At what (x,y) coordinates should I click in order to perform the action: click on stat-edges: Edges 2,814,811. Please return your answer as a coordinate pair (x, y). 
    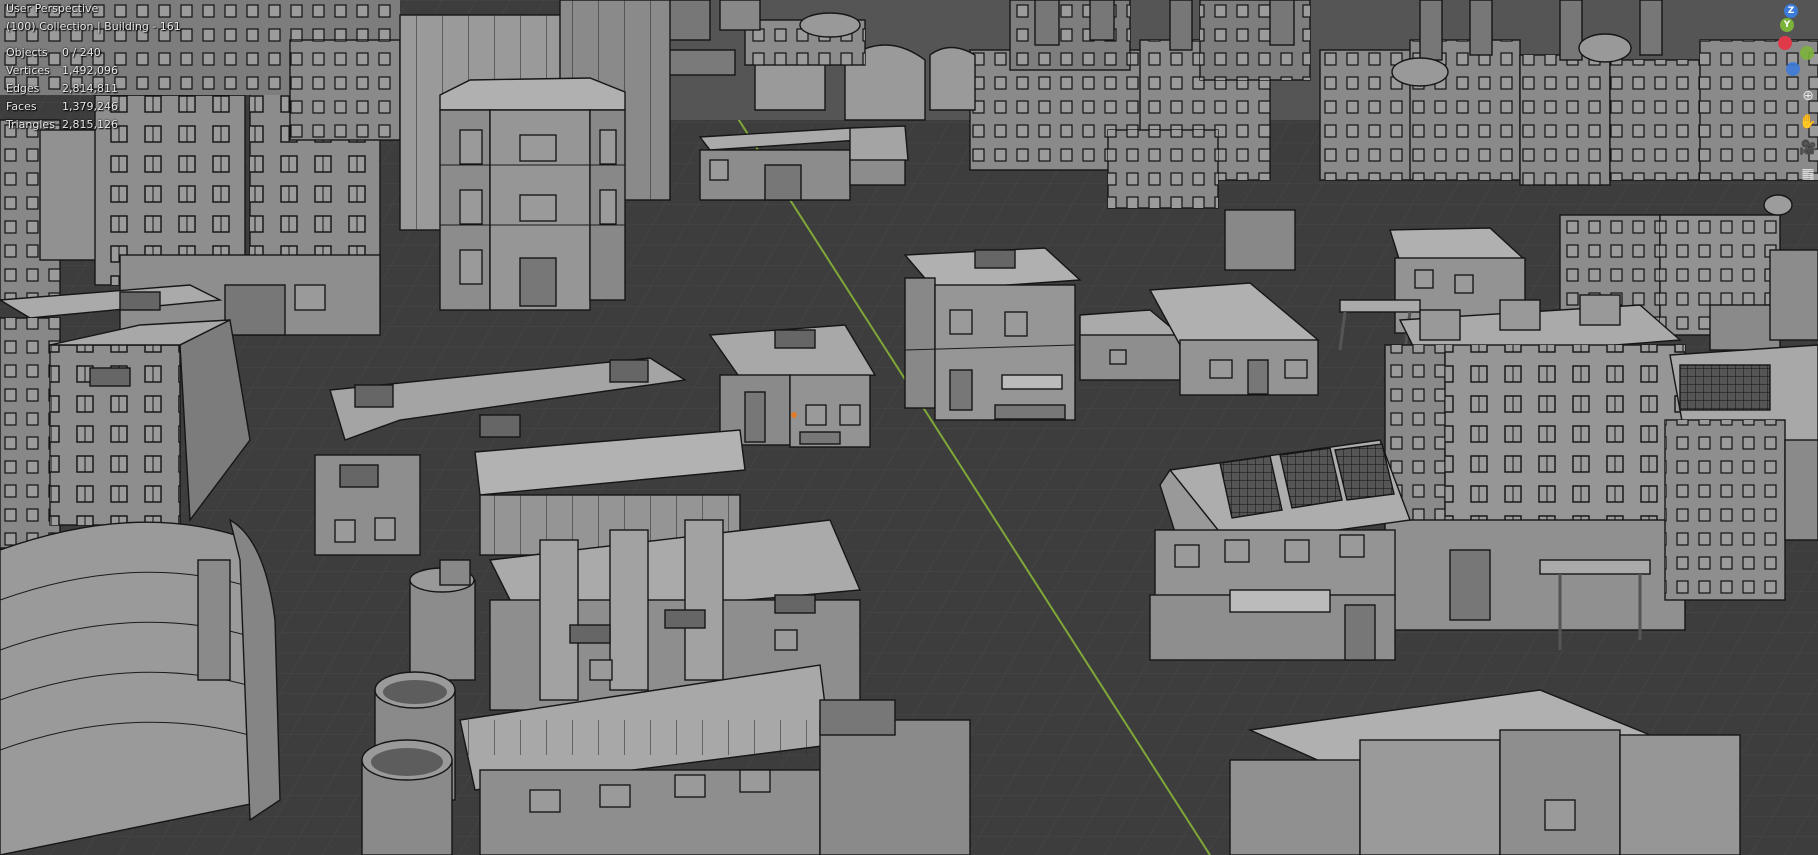
    Looking at the image, I should click on (93, 89).